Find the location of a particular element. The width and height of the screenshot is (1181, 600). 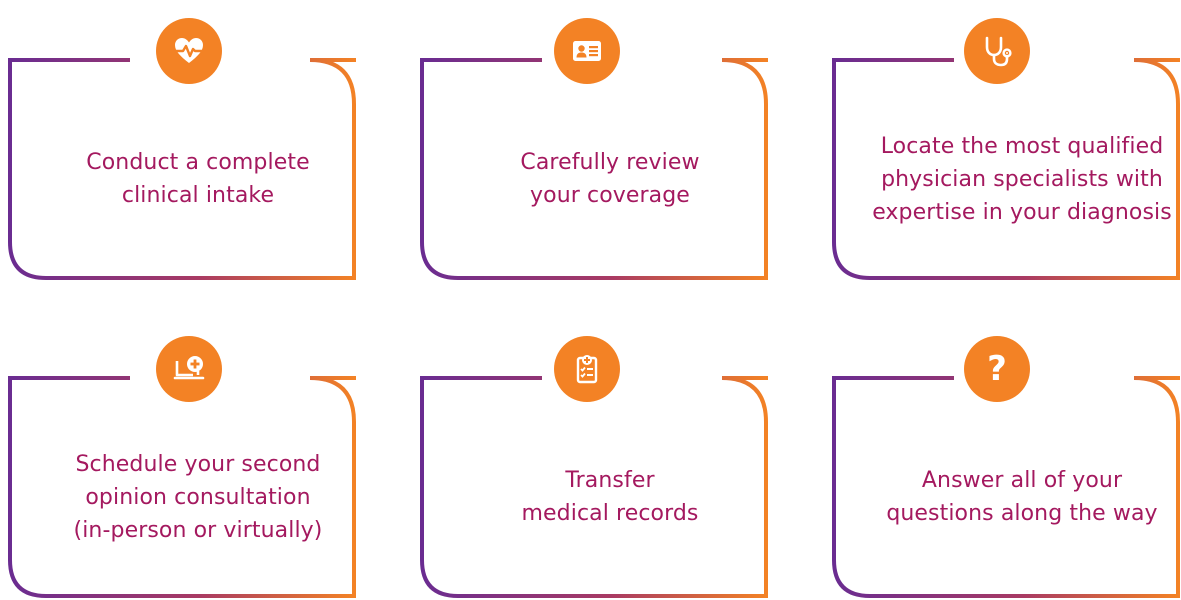

card-text: Conduct a complete clinical intake is located at coordinates (198, 162).